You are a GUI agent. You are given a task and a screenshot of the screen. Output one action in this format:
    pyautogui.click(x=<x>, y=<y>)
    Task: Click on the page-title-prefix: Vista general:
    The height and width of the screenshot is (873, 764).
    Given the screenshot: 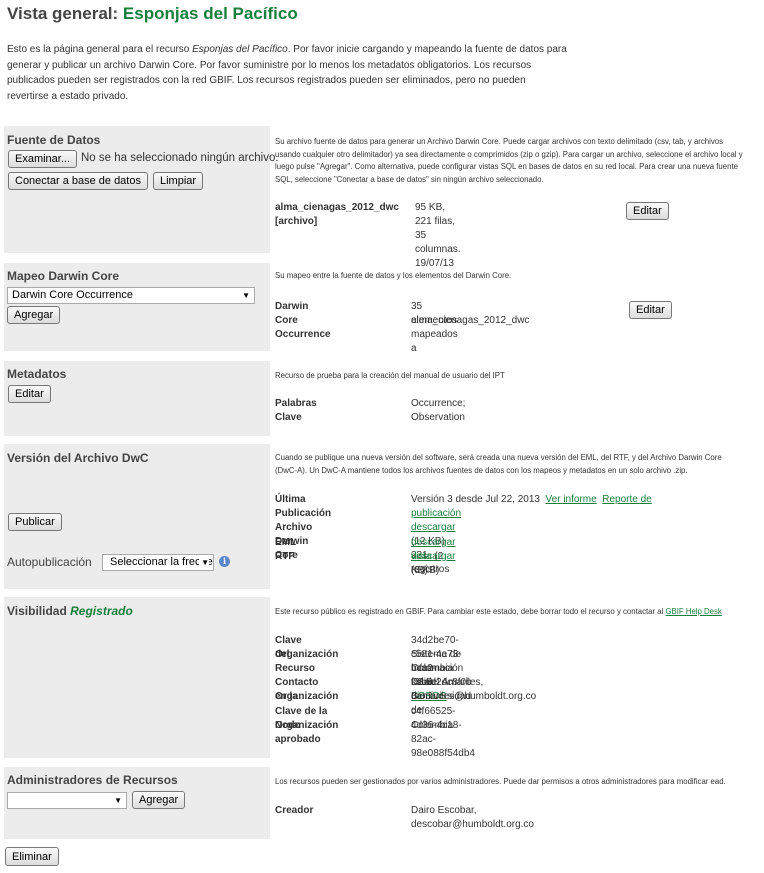 What is the action you would take?
    pyautogui.click(x=63, y=13)
    